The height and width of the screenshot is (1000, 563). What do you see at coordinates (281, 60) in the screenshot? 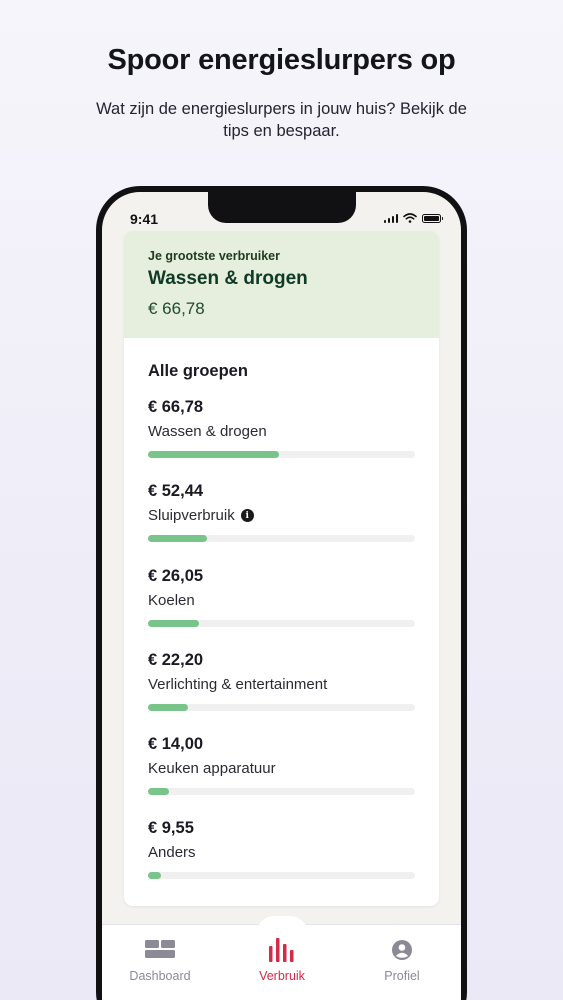
I see `page-title: Spoor energieslurpers op` at bounding box center [281, 60].